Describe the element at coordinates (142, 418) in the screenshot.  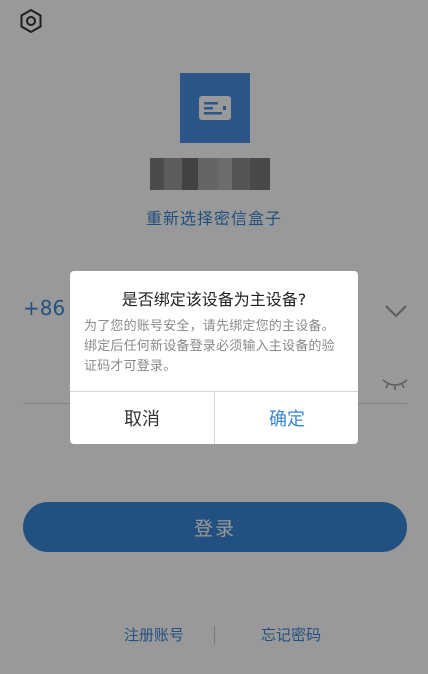
I see `cancel-button: 取消` at that location.